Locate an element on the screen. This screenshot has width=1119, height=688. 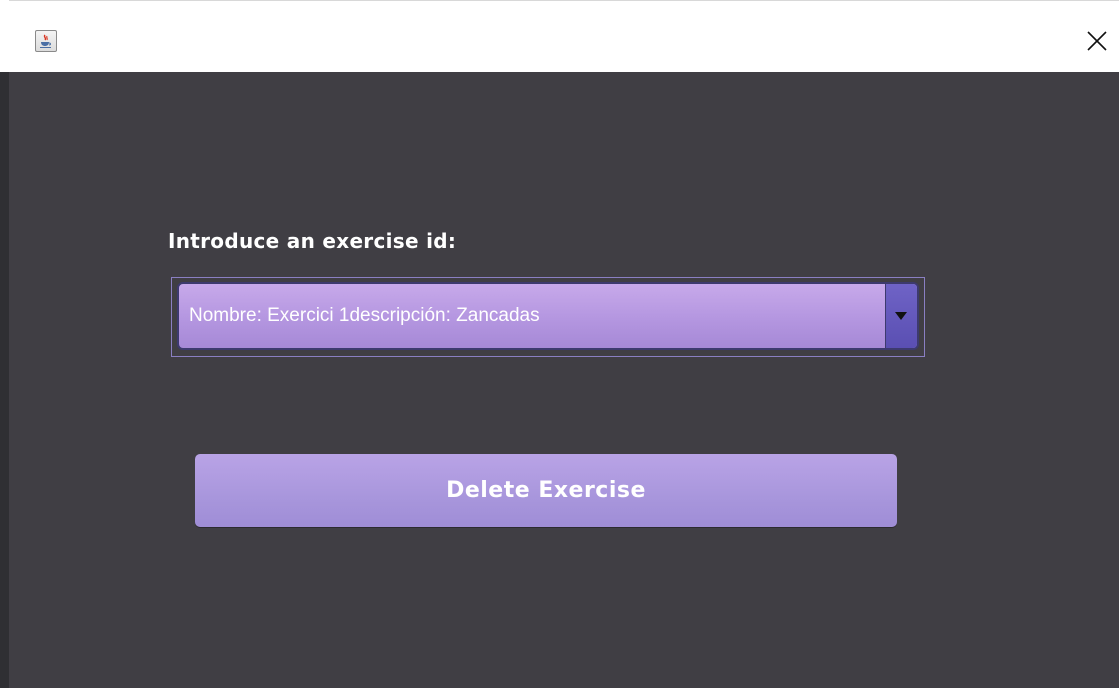
window-left-edge-dark is located at coordinates (4, 380).